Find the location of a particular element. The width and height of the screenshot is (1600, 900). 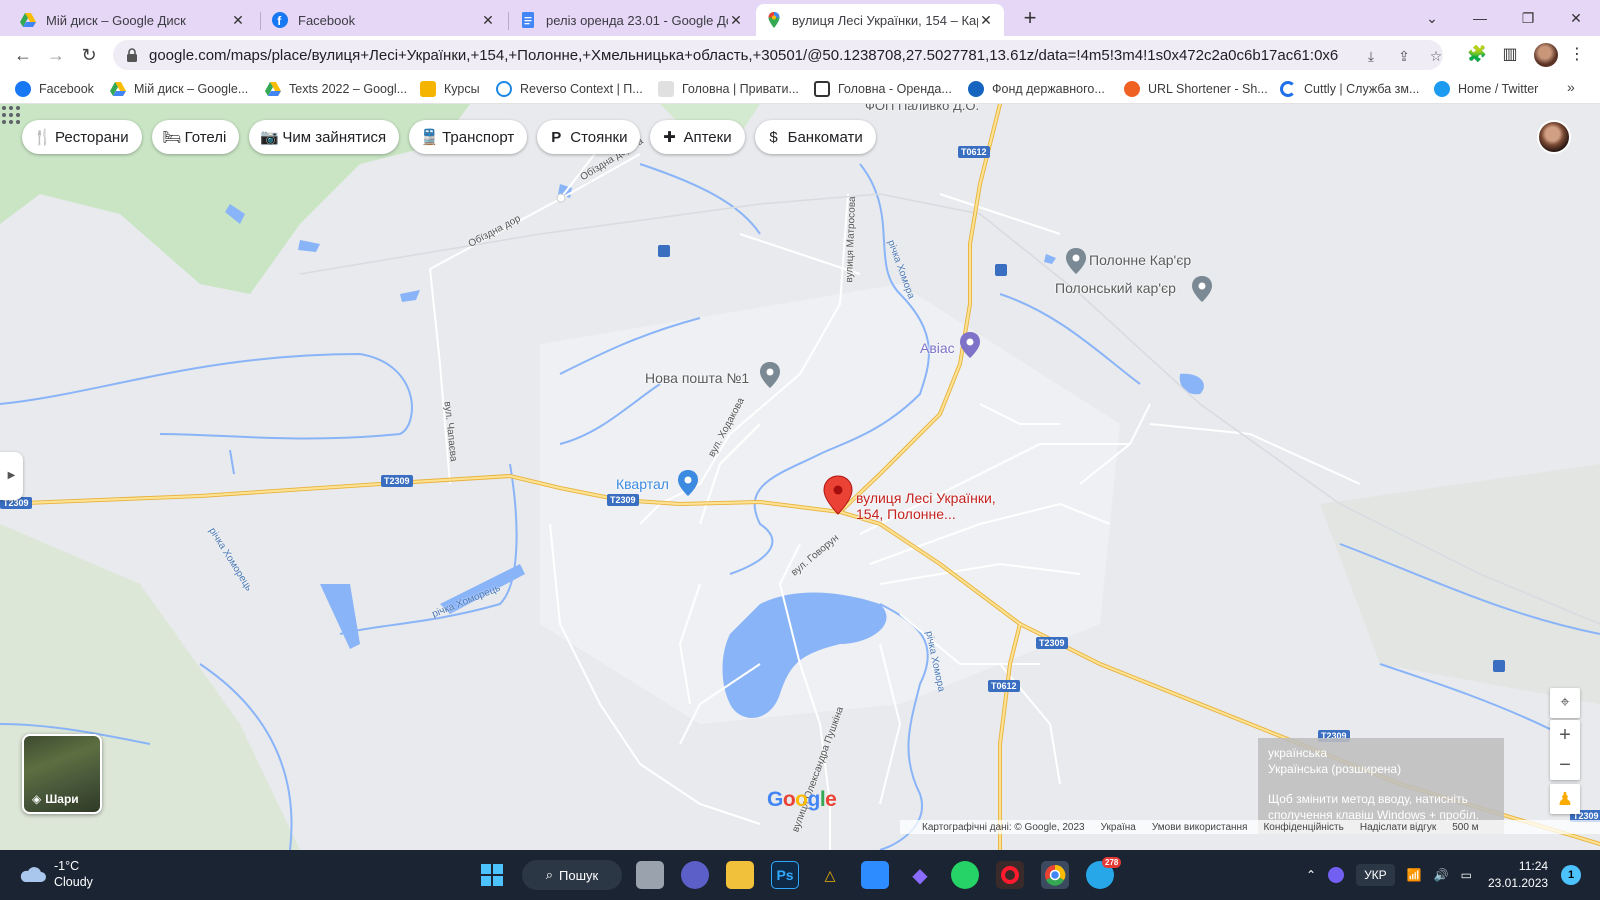

telegram-icon: 278 is located at coordinates (1104, 873).